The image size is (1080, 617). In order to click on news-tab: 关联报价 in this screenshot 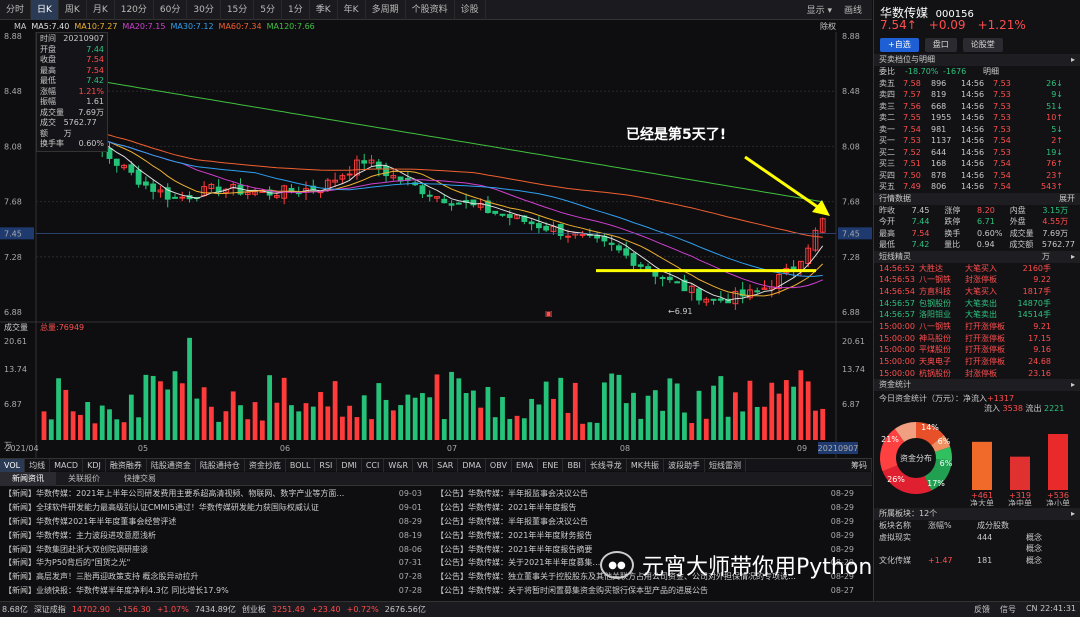, I will do `click(84, 479)`.